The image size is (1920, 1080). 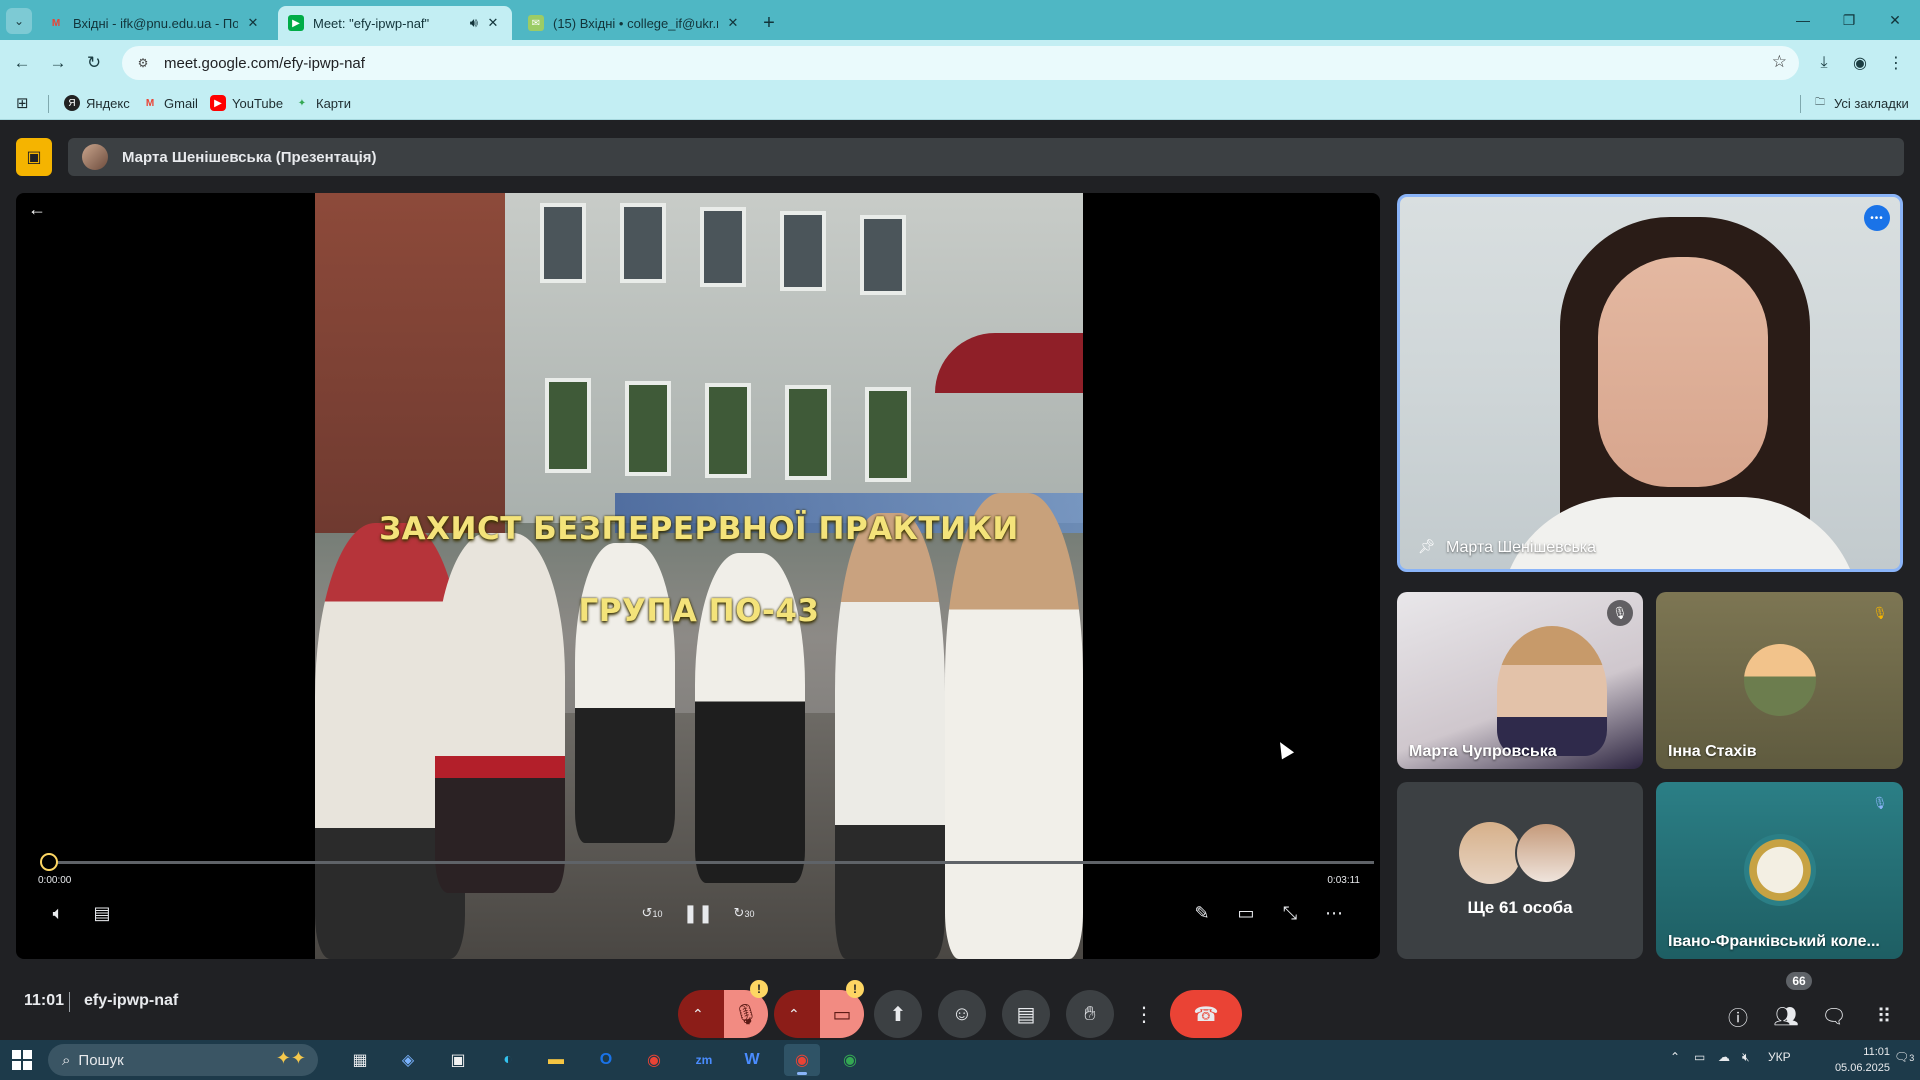 I want to click on participant-count-badge: 66, so click(x=1799, y=981).